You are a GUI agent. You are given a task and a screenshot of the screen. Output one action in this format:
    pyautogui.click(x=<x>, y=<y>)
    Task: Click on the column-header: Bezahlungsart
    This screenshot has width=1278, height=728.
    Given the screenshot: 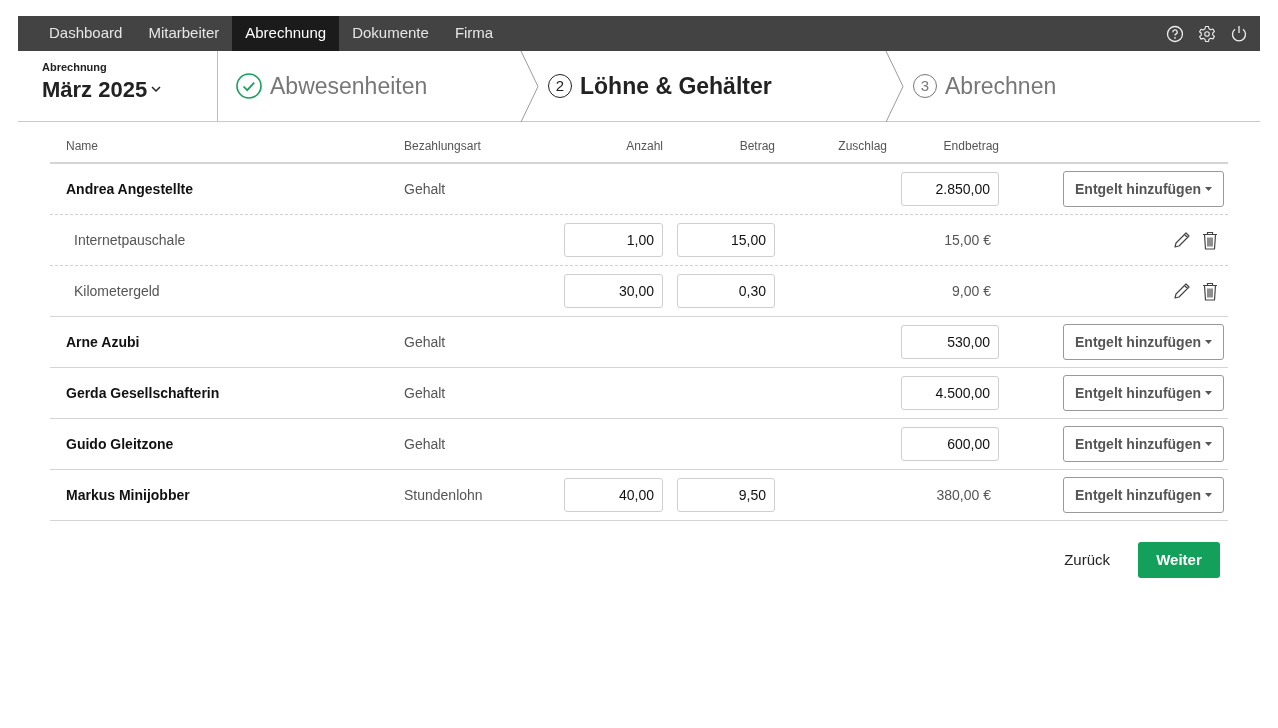 What is the action you would take?
    pyautogui.click(x=443, y=146)
    